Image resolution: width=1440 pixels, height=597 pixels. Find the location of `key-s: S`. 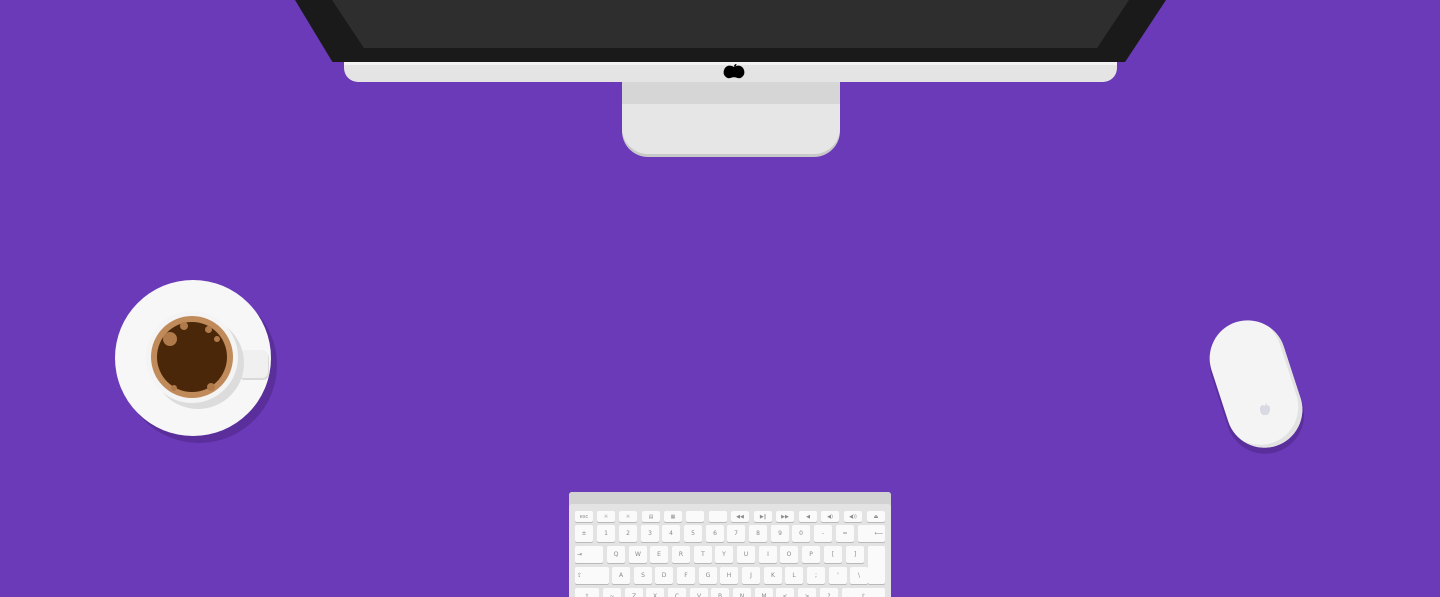

key-s: S is located at coordinates (643, 575).